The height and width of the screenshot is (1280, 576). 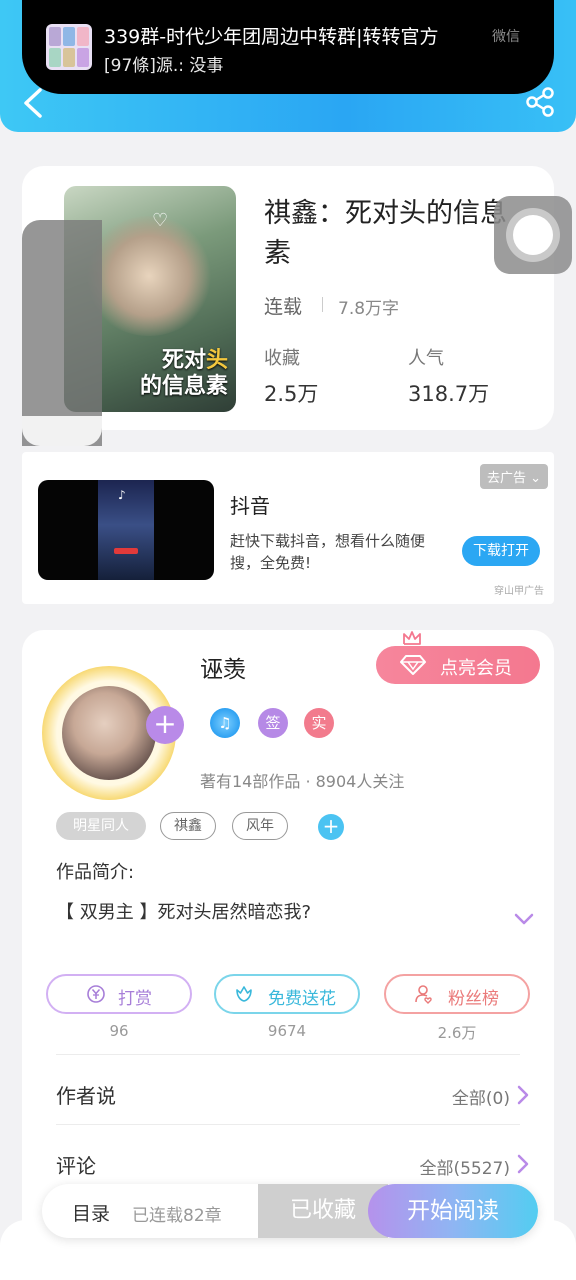 What do you see at coordinates (369, 309) in the screenshot?
I see `word-count: 7.8万字` at bounding box center [369, 309].